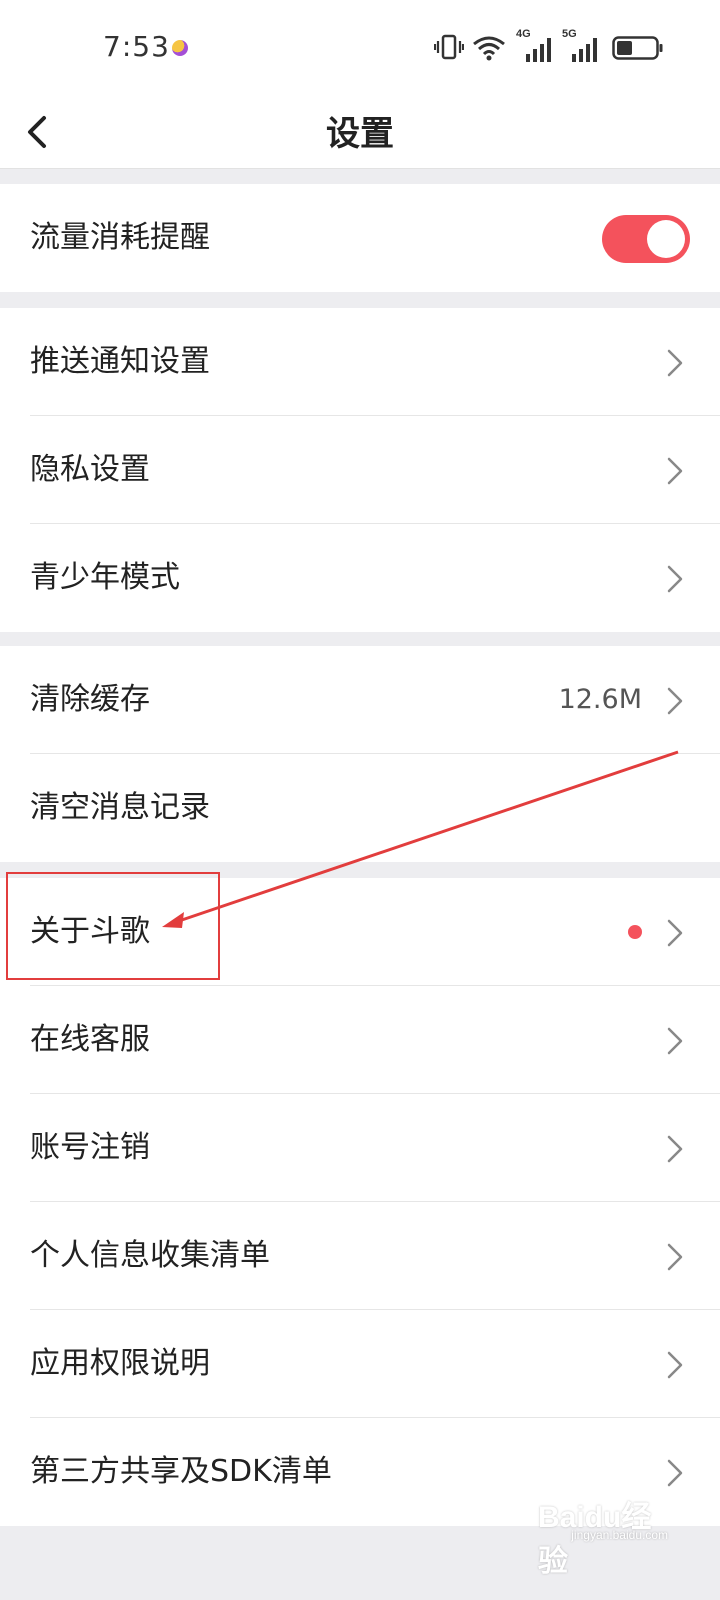 The height and width of the screenshot is (1600, 720). I want to click on youth-mode-label: 青少年模式, so click(105, 577).